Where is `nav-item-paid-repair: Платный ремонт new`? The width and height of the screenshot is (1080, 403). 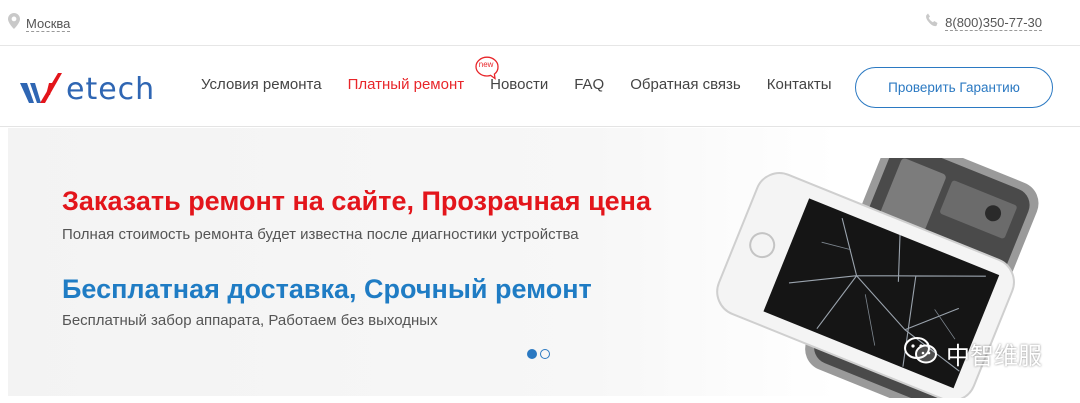
nav-item-paid-repair: Платный ремонт new is located at coordinates (423, 74).